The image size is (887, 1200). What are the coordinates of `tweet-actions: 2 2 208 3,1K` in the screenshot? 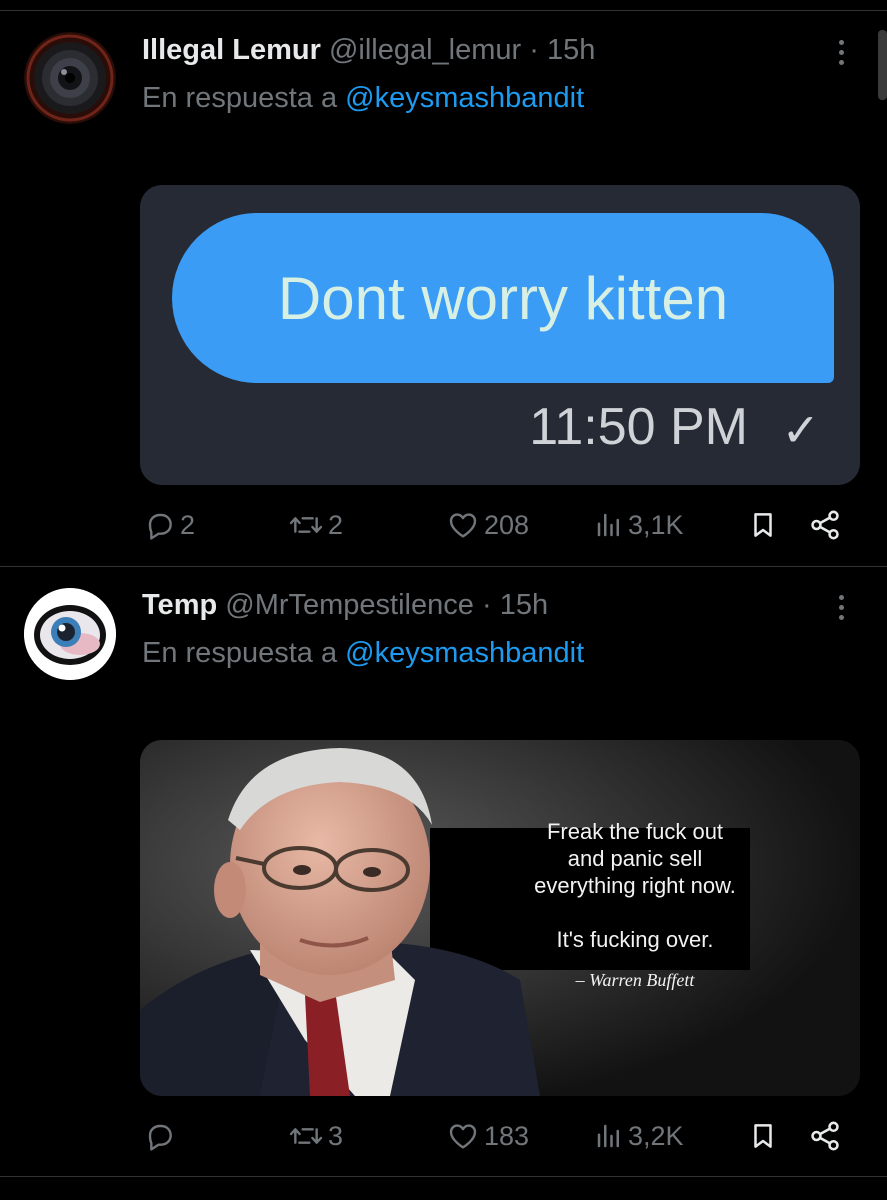 It's located at (500, 525).